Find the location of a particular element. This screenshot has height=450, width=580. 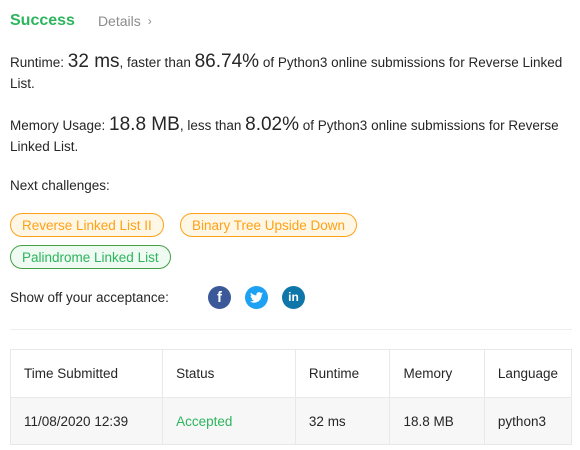

challenge-tag-palindrome-linked-list: Palindrome Linked List is located at coordinates (90, 257).